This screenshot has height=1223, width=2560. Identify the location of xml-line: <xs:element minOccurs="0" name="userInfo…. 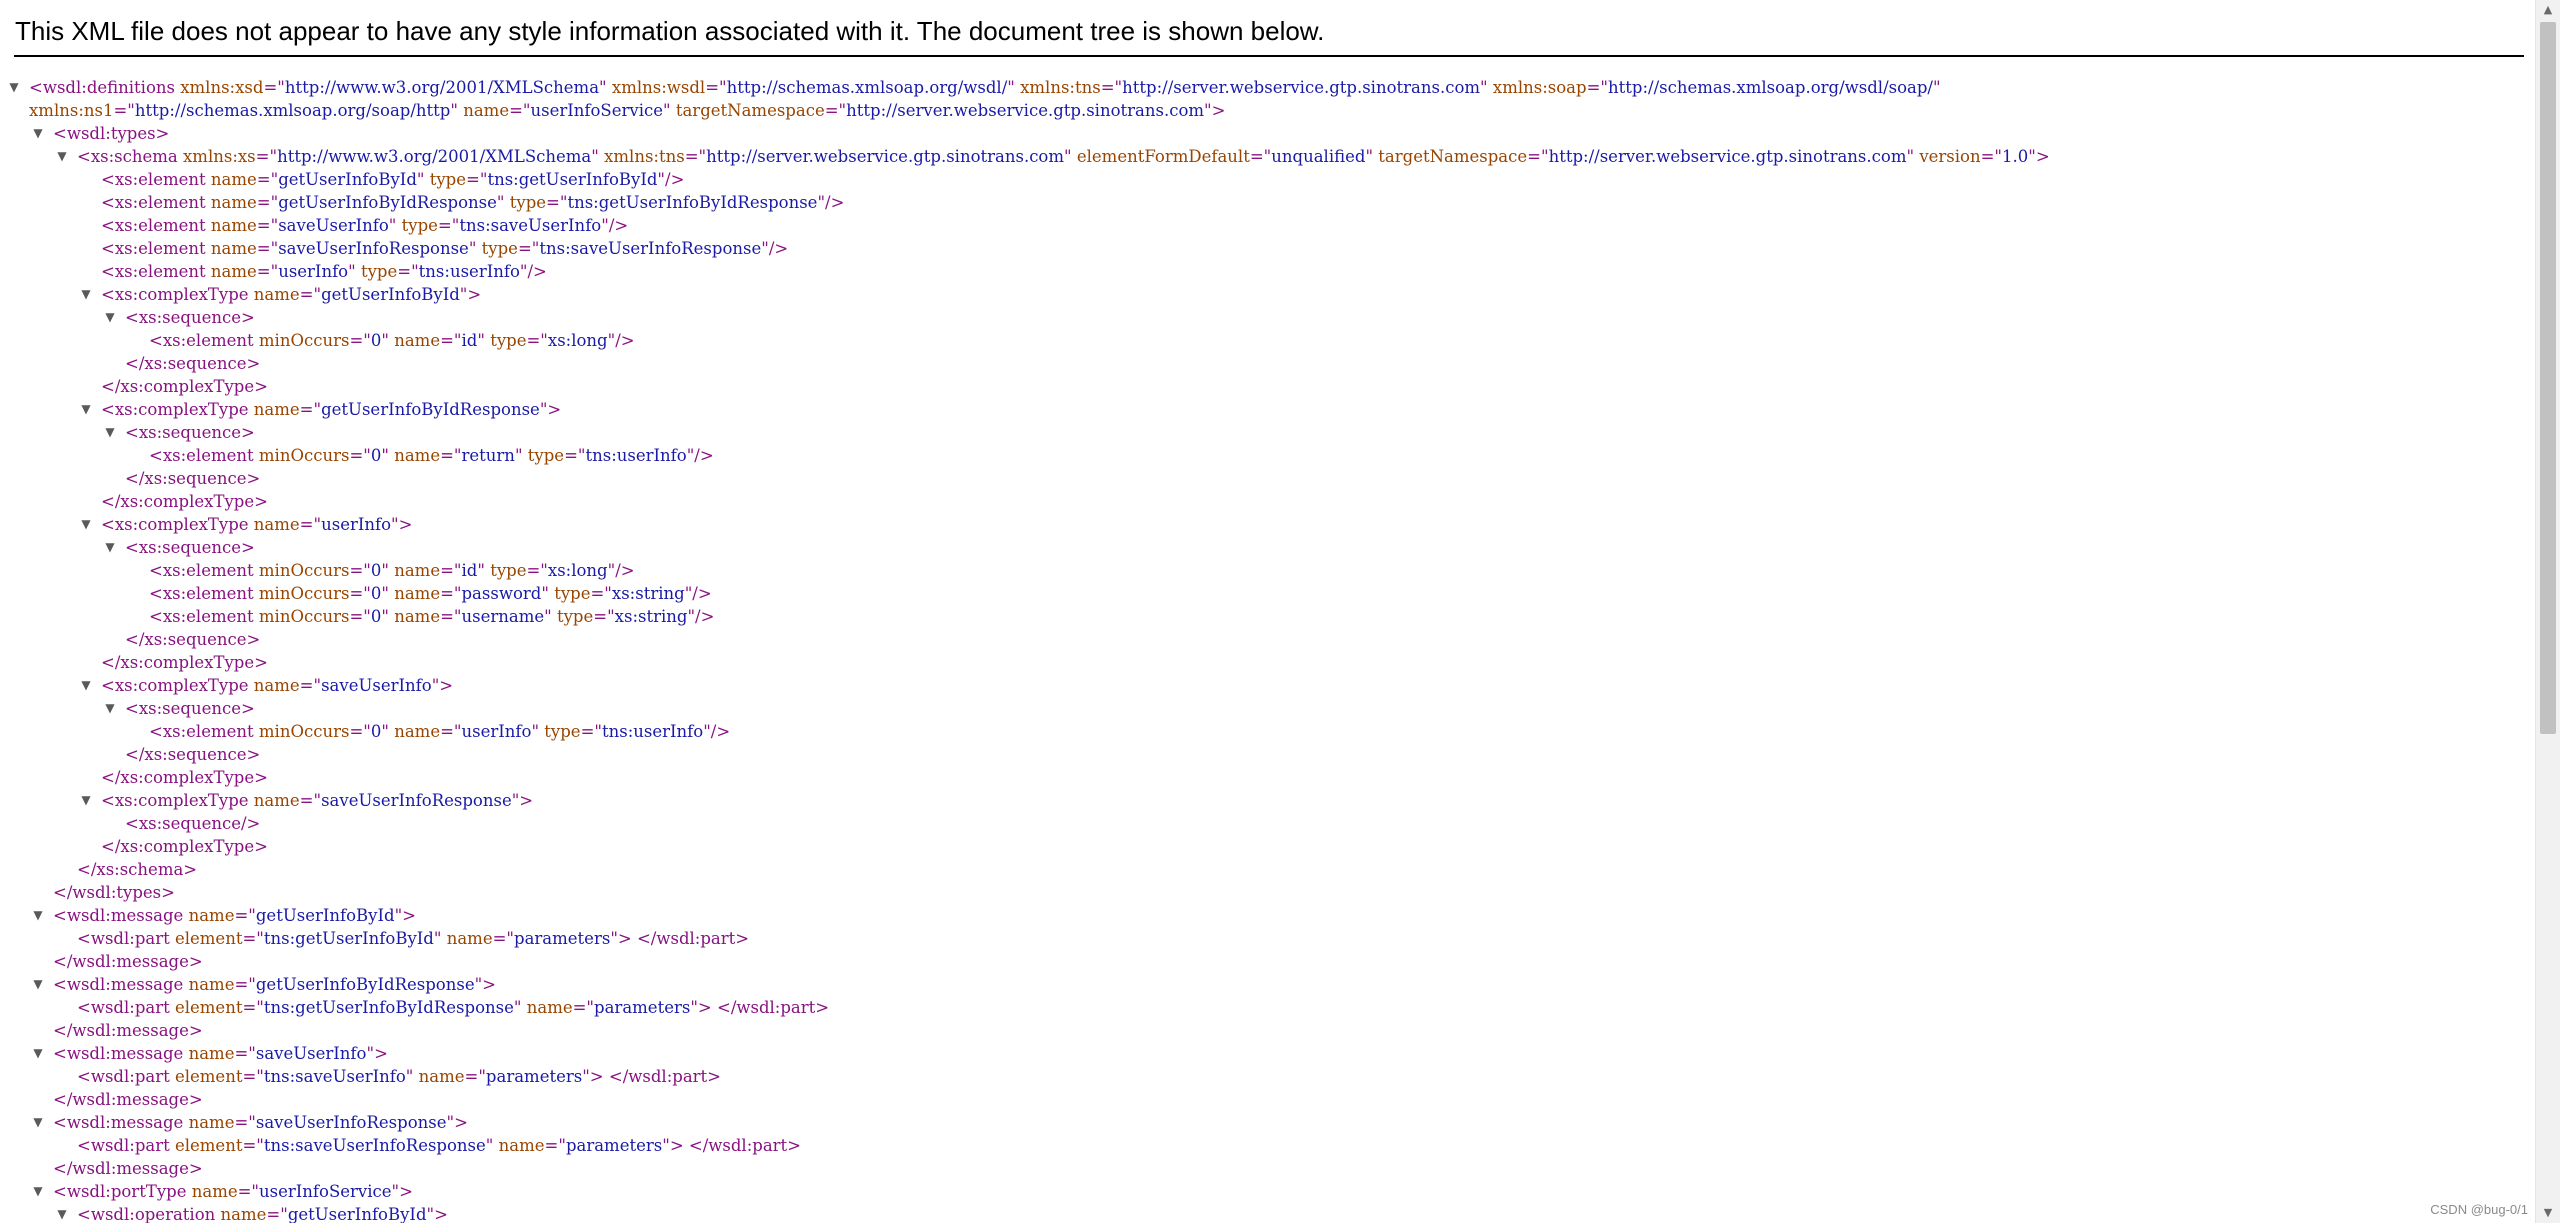
(1262, 731).